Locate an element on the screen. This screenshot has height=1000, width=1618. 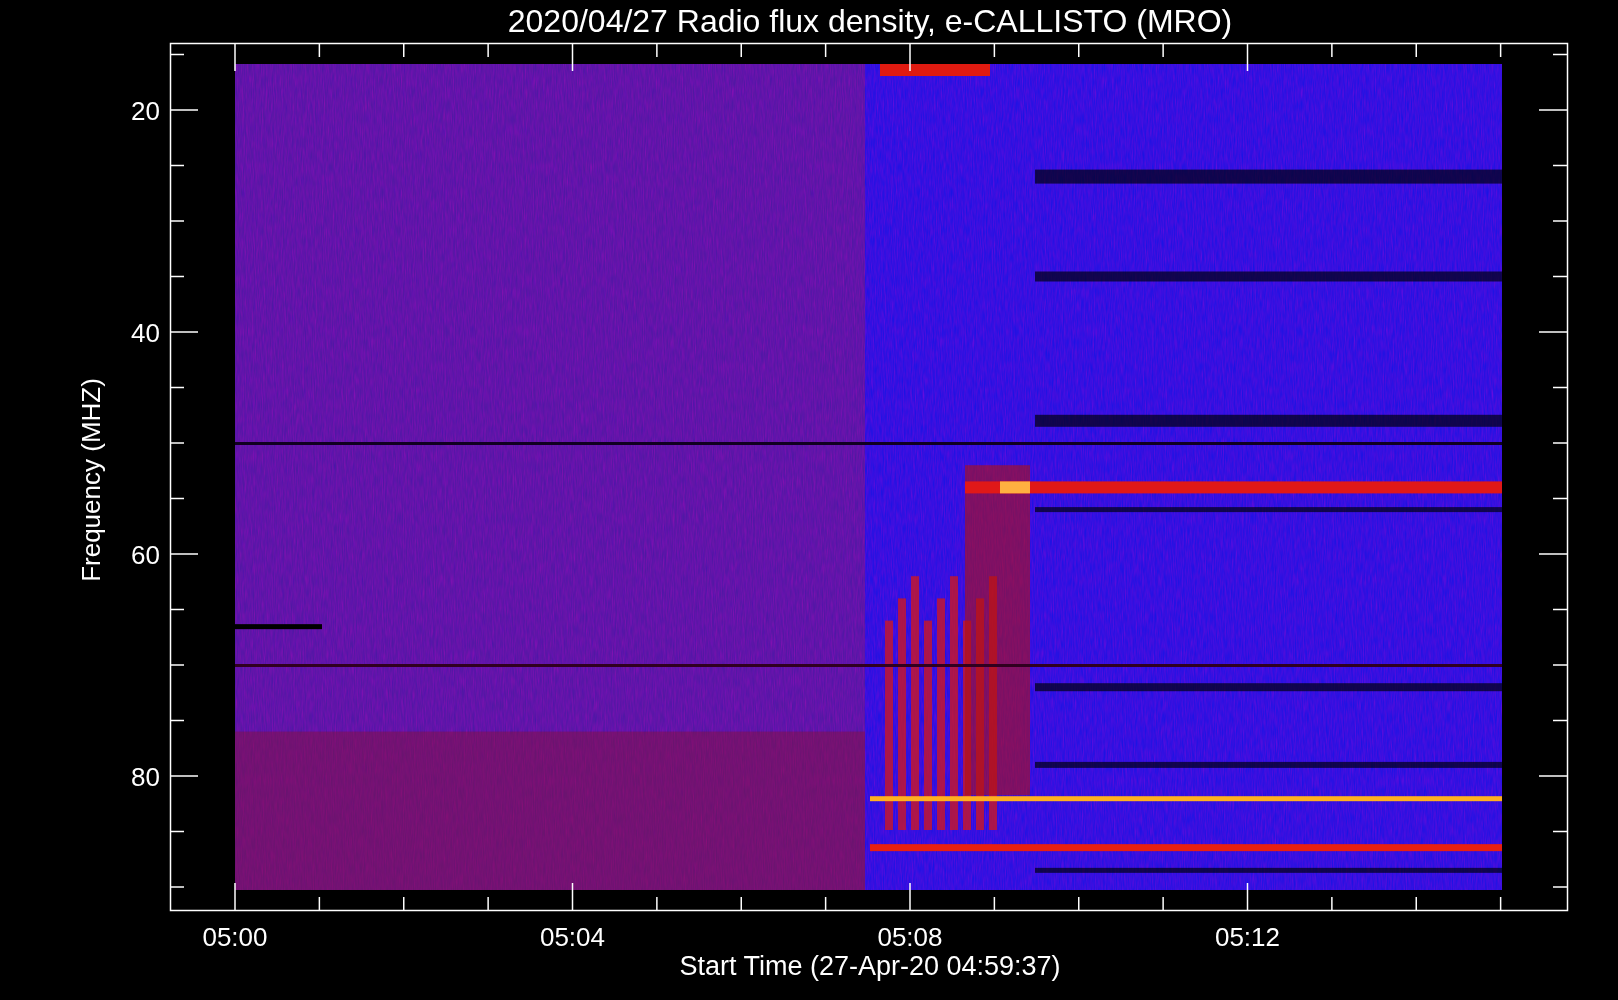
y-tick-label: 80 is located at coordinates (145, 777).